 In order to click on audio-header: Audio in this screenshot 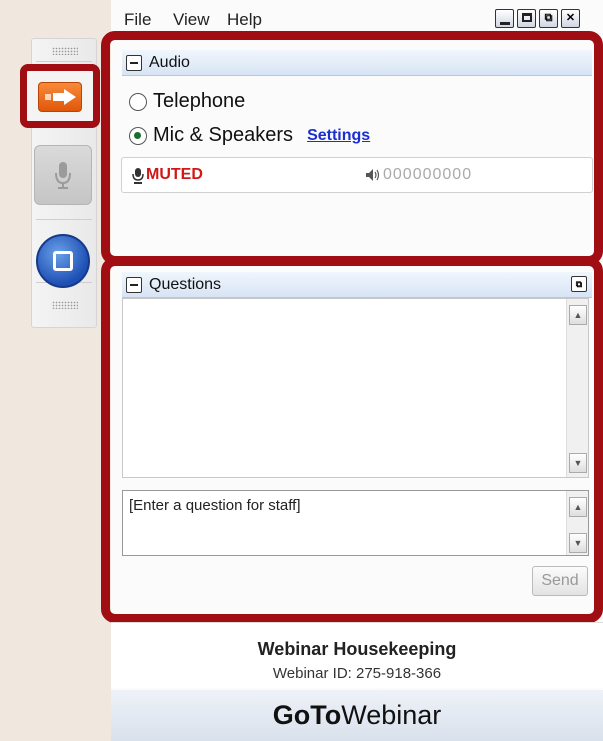, I will do `click(357, 63)`.